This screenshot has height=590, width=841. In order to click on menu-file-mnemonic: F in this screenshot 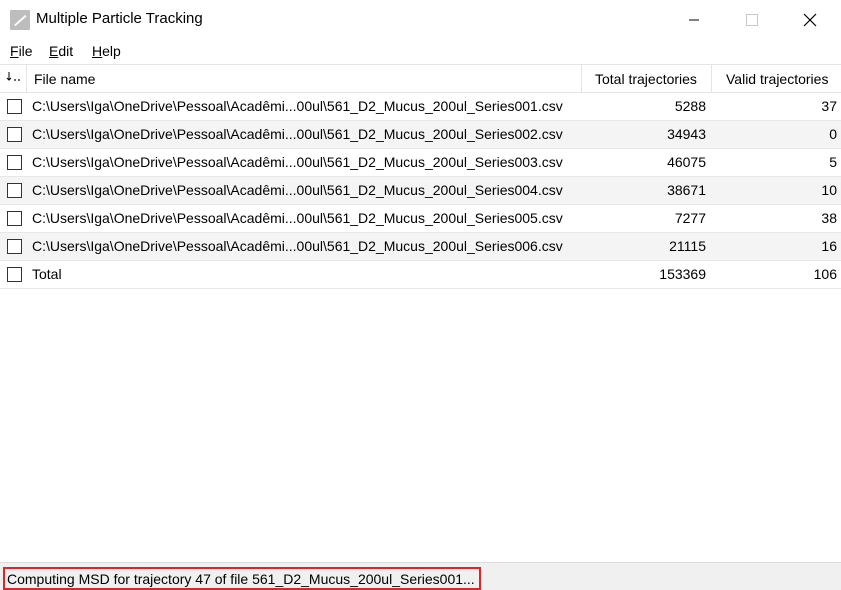, I will do `click(14, 51)`.